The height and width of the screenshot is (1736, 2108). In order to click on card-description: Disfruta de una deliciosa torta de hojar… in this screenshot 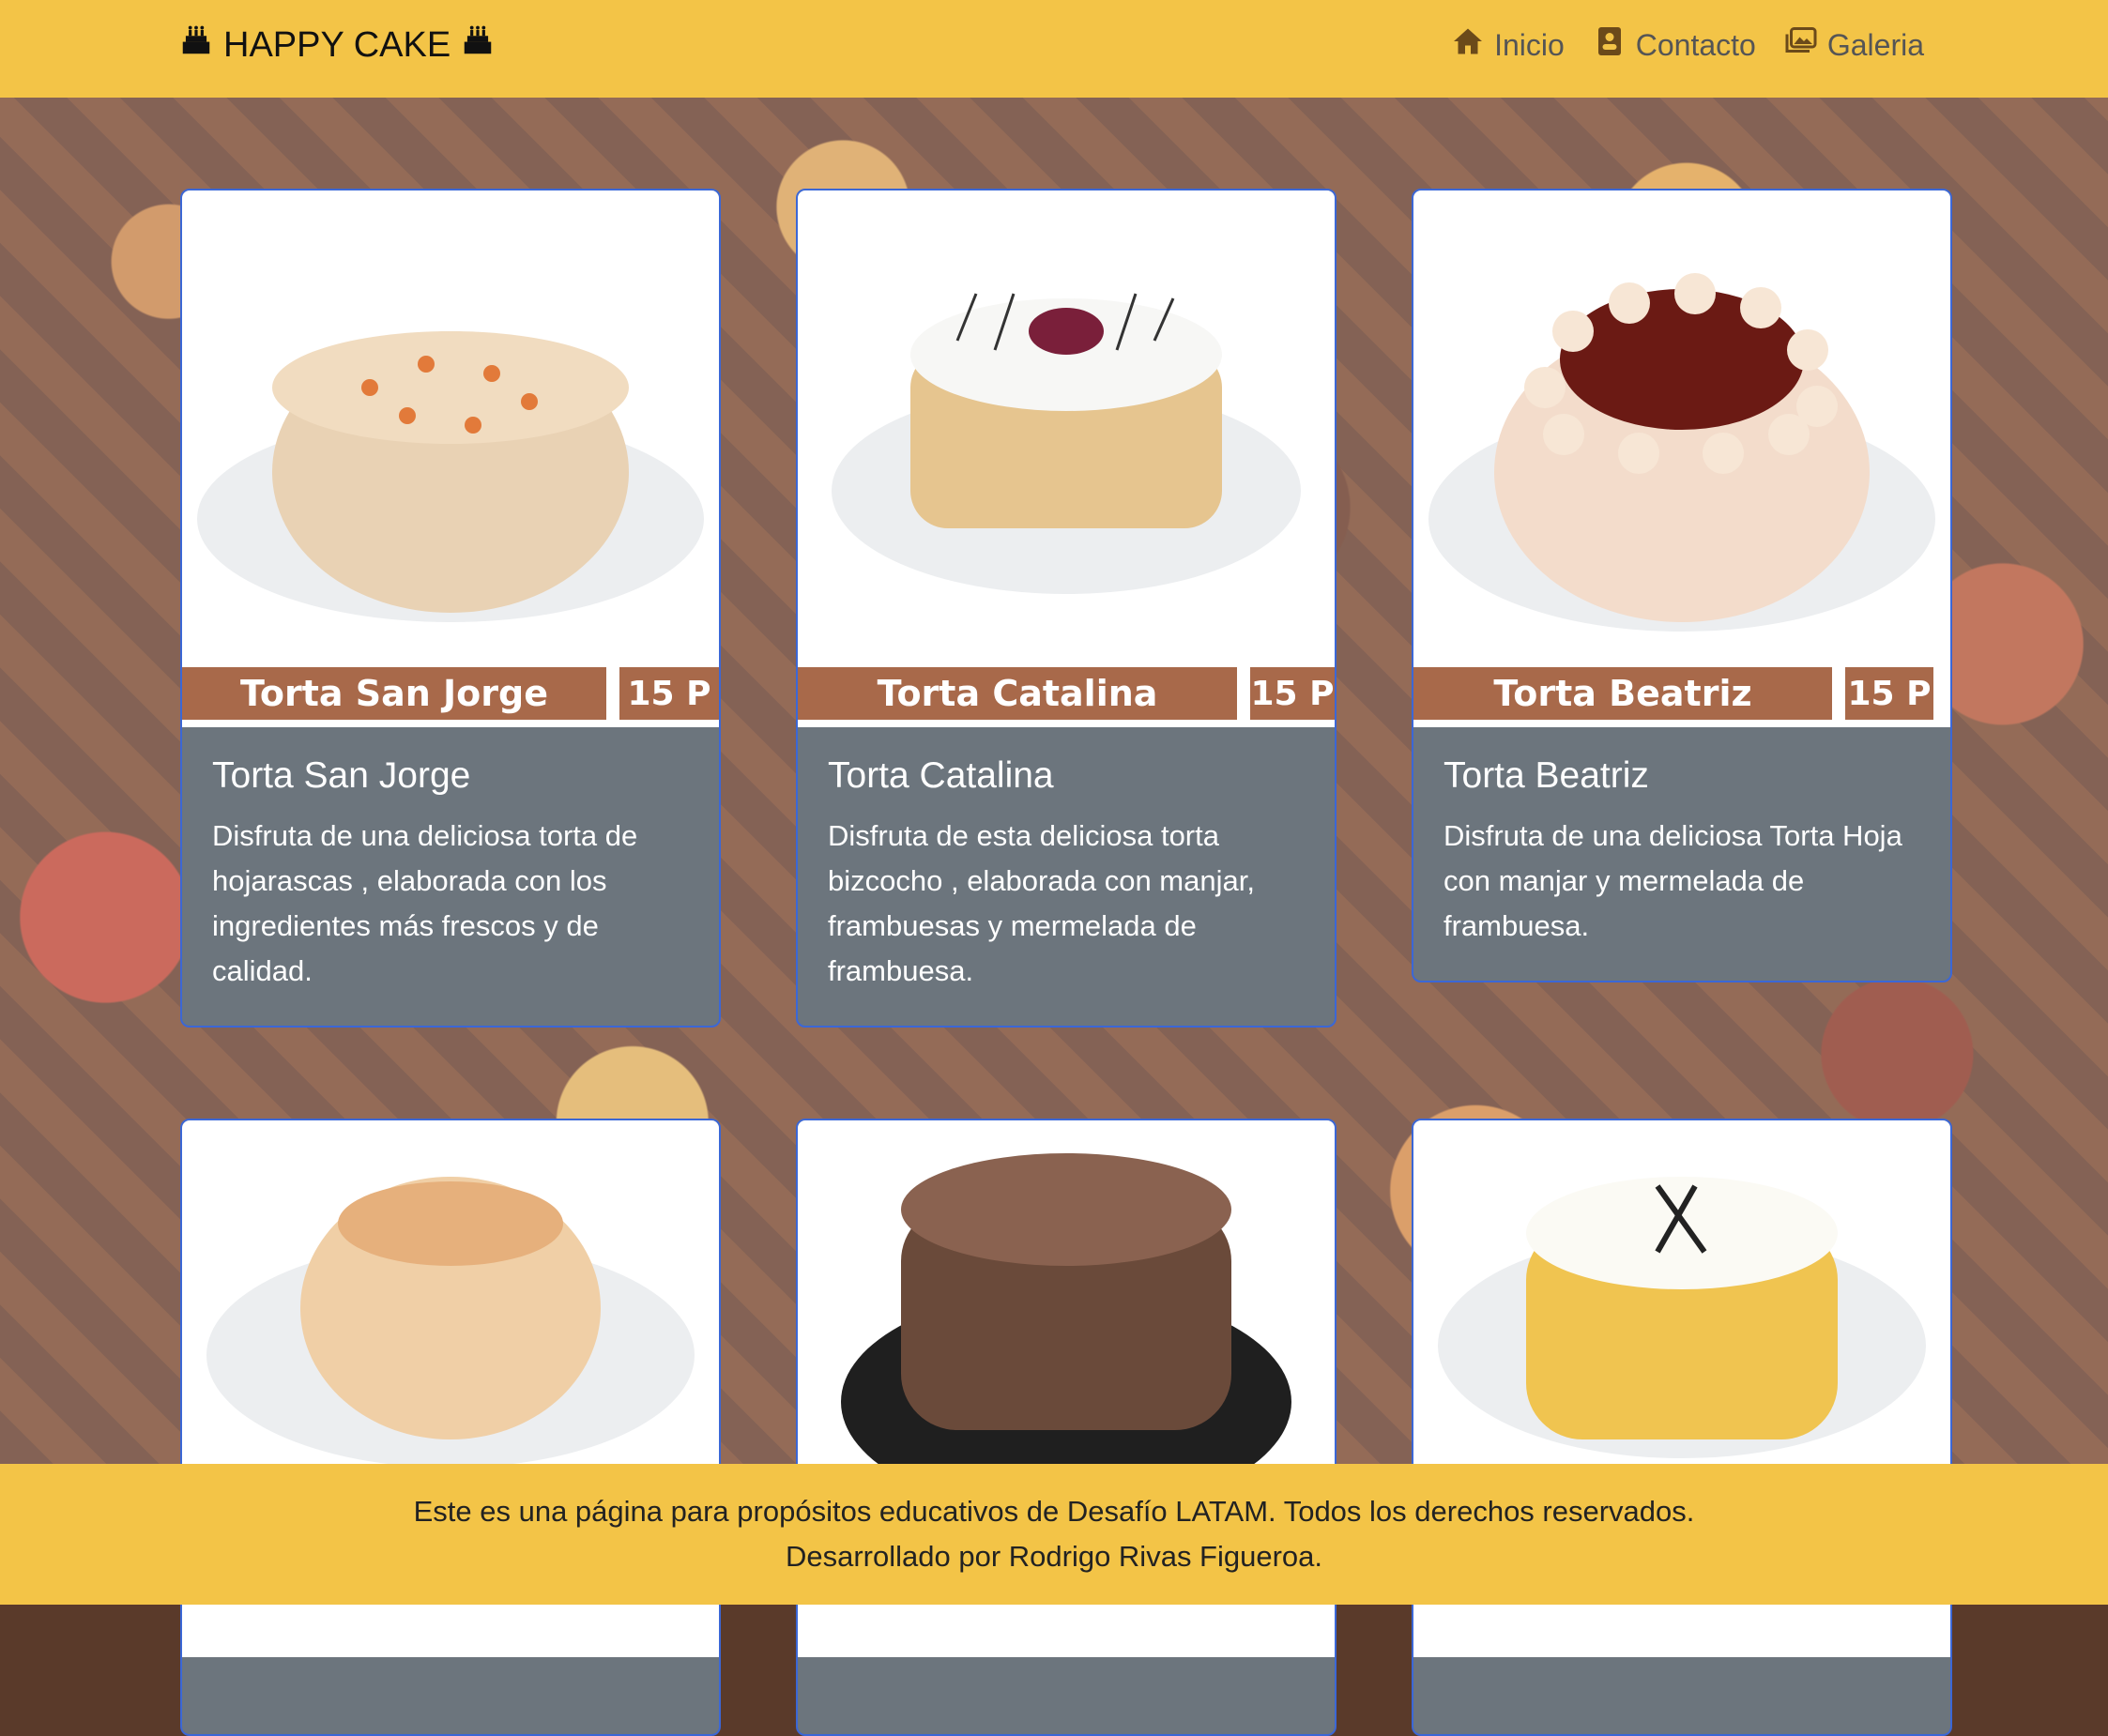, I will do `click(425, 903)`.